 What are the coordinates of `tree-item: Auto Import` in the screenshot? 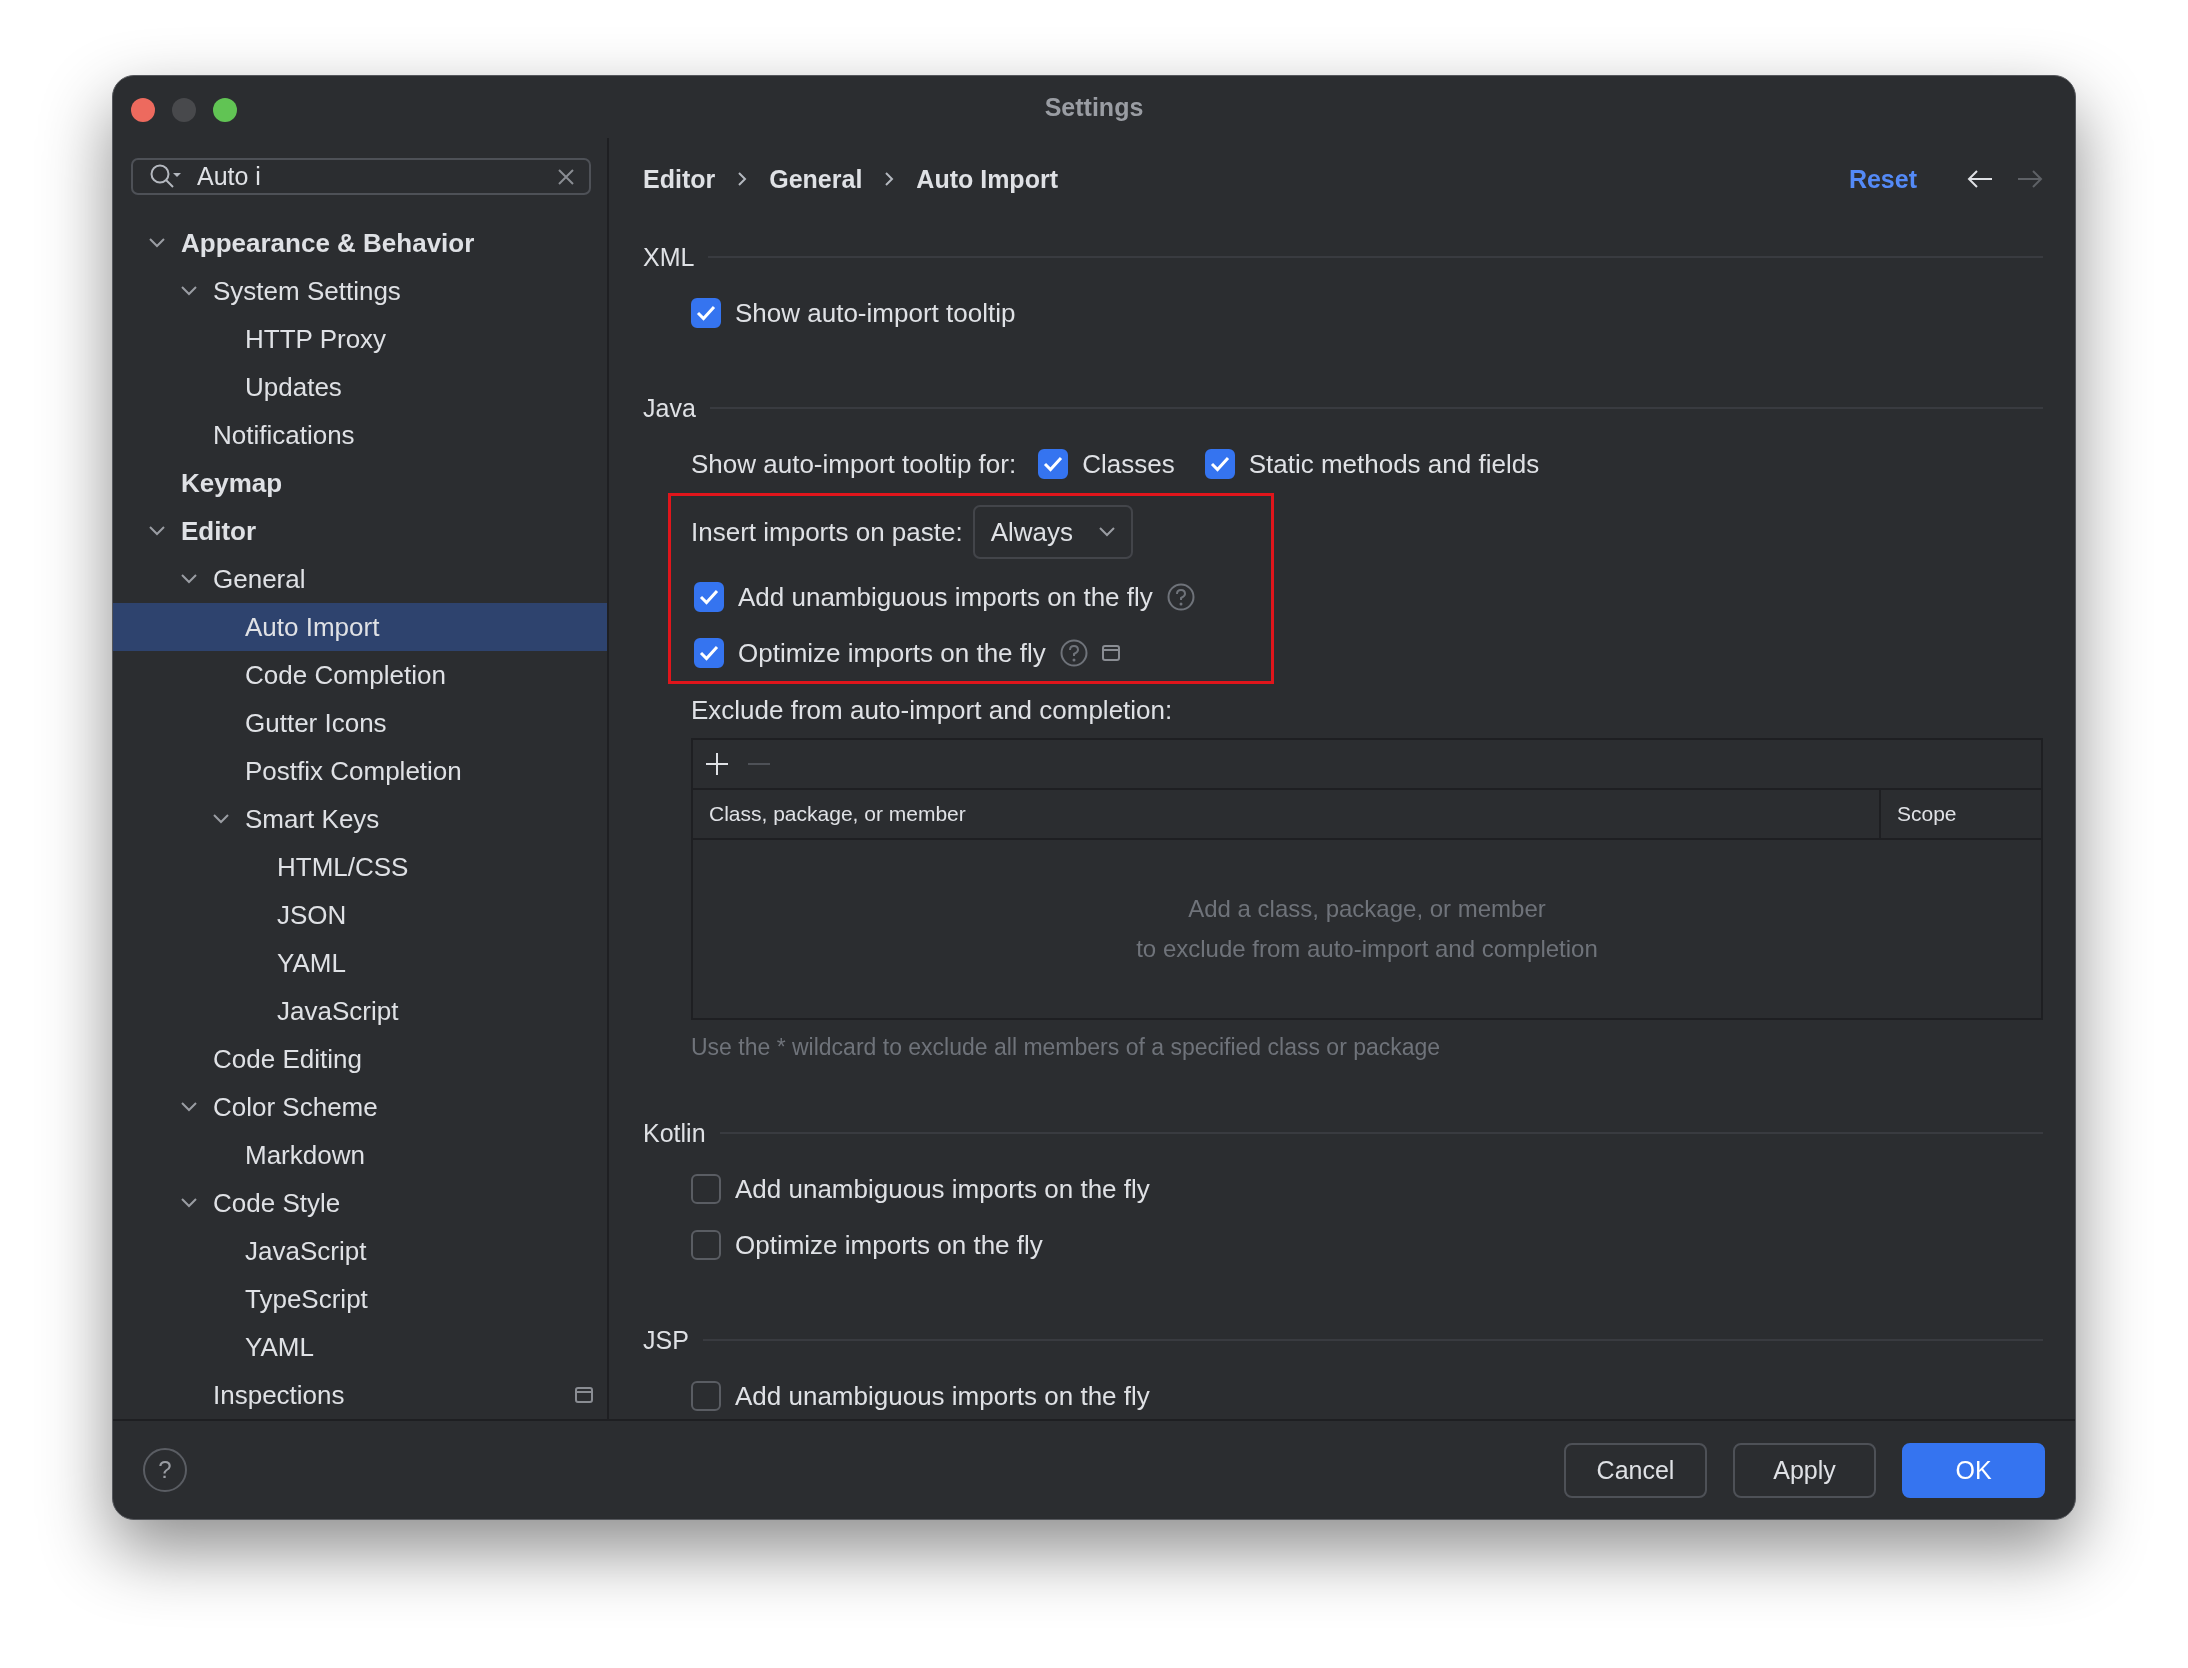 It's located at (360, 627).